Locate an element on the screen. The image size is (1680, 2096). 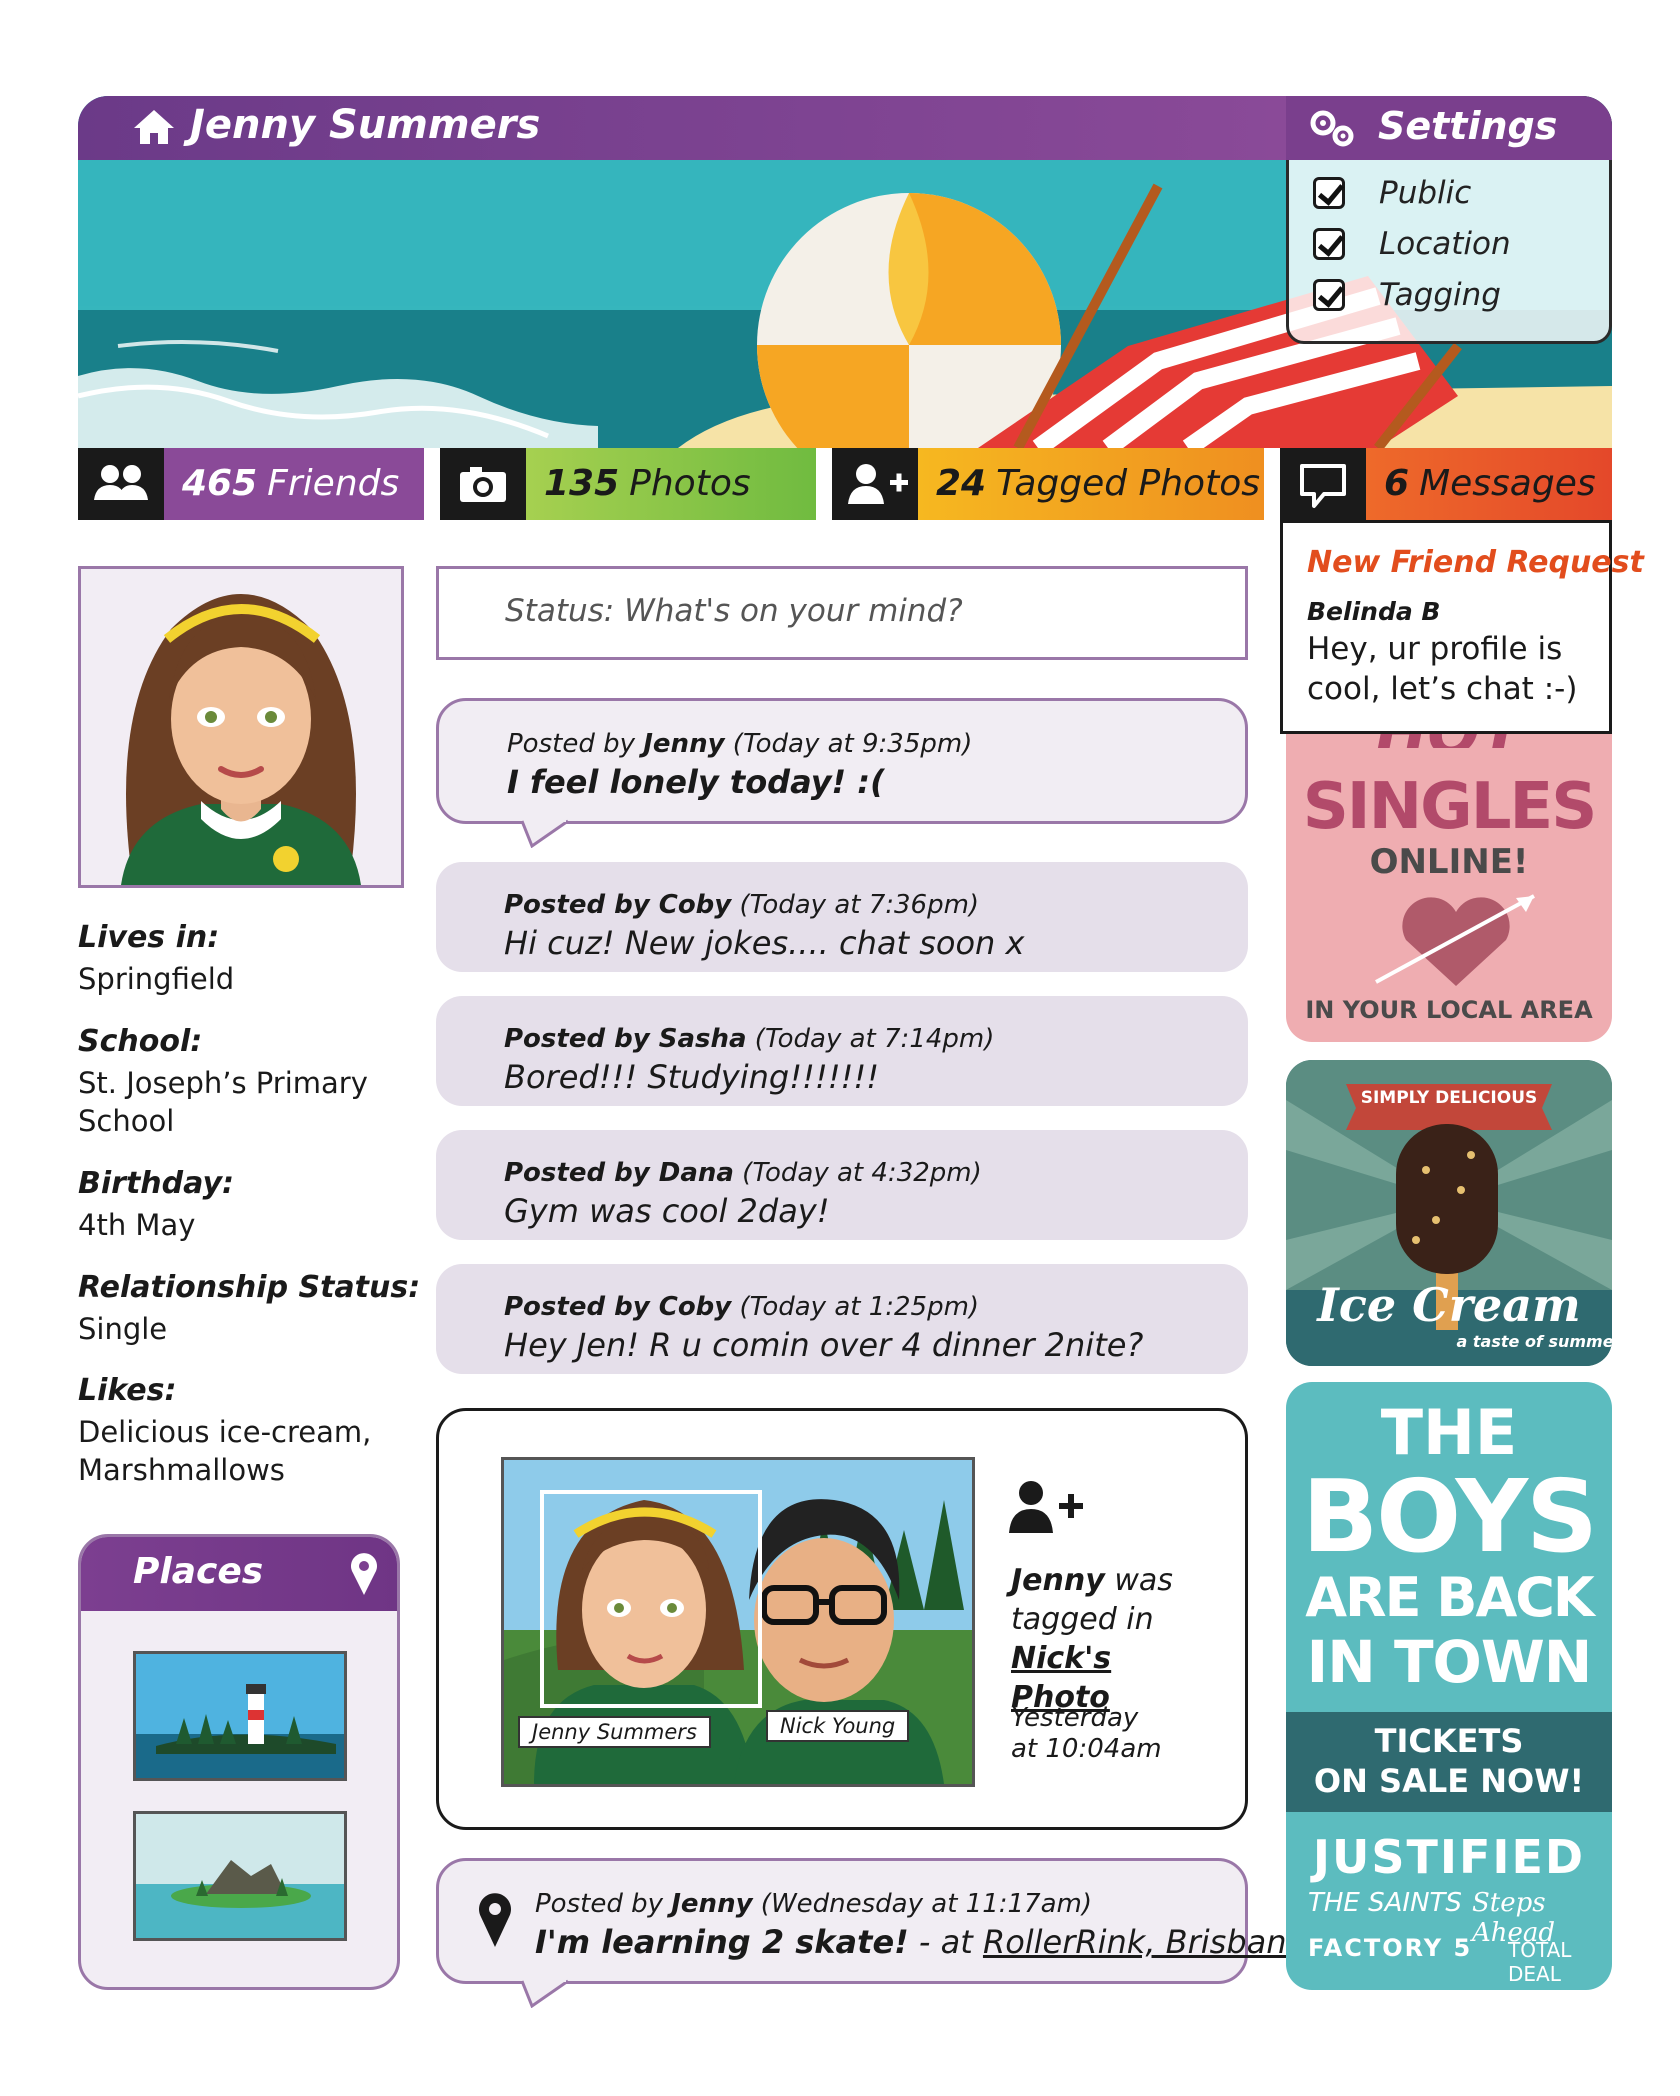
home-icon is located at coordinates (154, 129).